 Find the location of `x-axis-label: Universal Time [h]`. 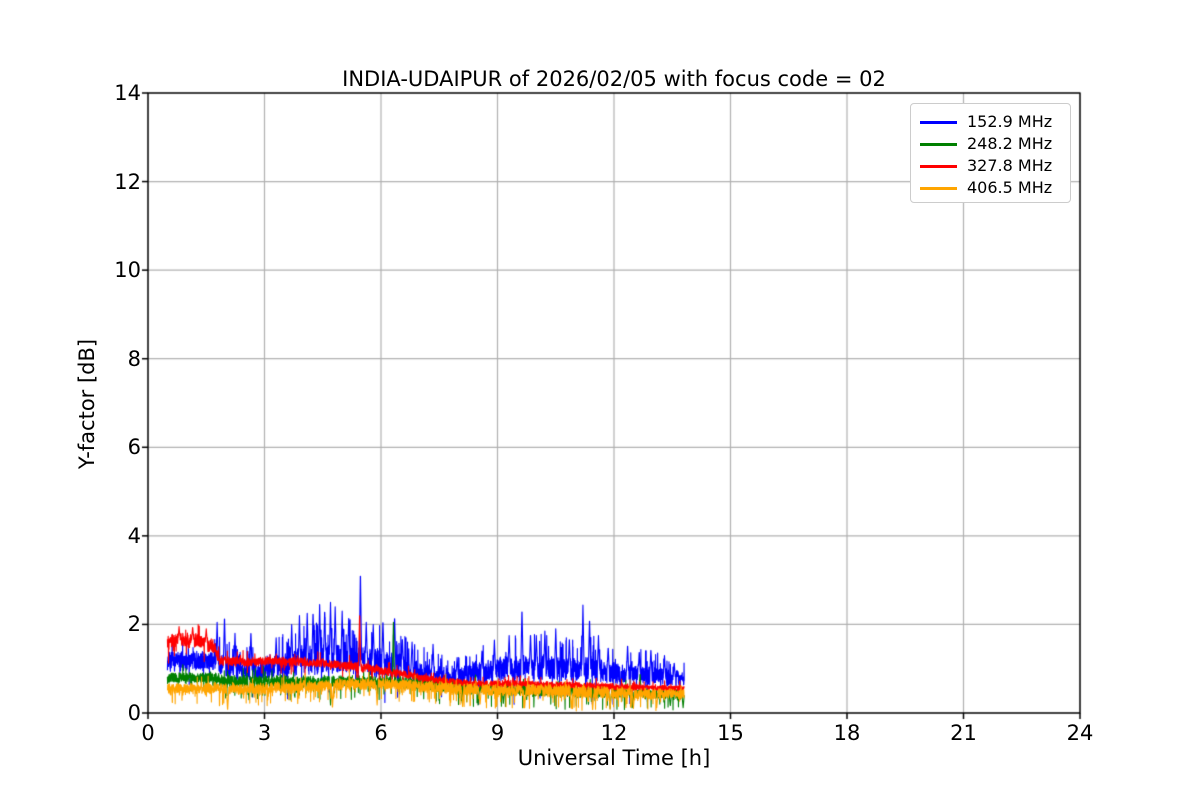

x-axis-label: Universal Time [h] is located at coordinates (614, 758).